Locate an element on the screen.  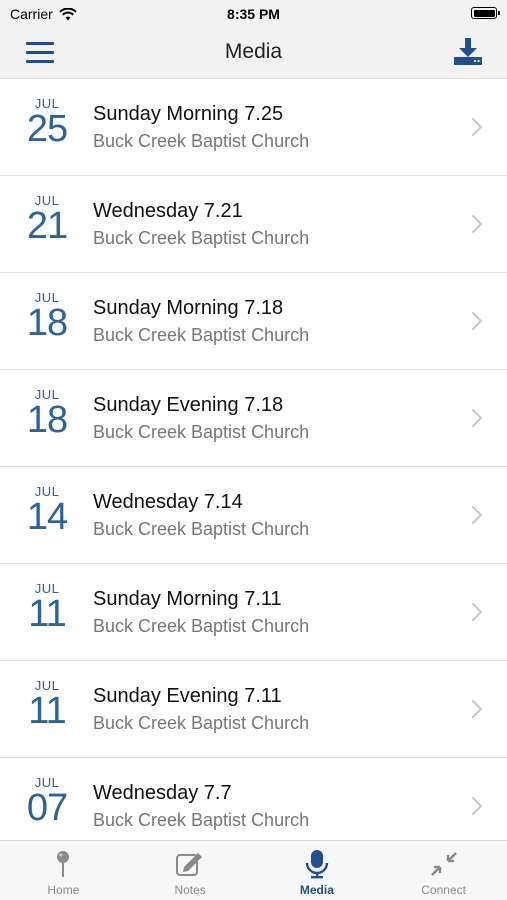
media-title: Sunday Morning 7.18 is located at coordinates (188, 308).